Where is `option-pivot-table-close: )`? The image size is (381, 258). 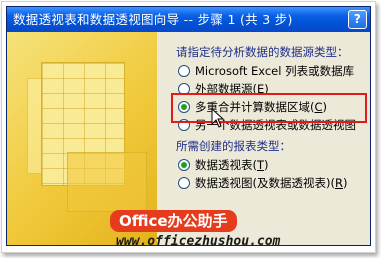 option-pivot-table-close: ) is located at coordinates (266, 165).